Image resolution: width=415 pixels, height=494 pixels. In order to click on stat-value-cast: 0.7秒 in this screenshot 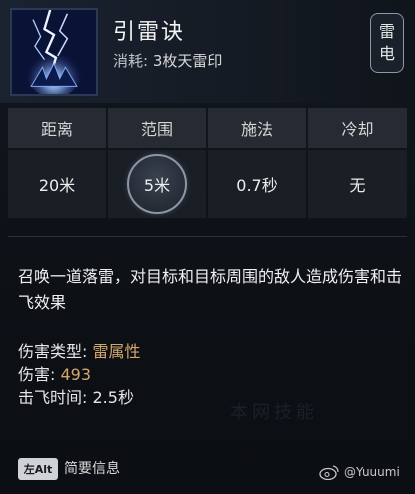, I will do `click(257, 184)`.